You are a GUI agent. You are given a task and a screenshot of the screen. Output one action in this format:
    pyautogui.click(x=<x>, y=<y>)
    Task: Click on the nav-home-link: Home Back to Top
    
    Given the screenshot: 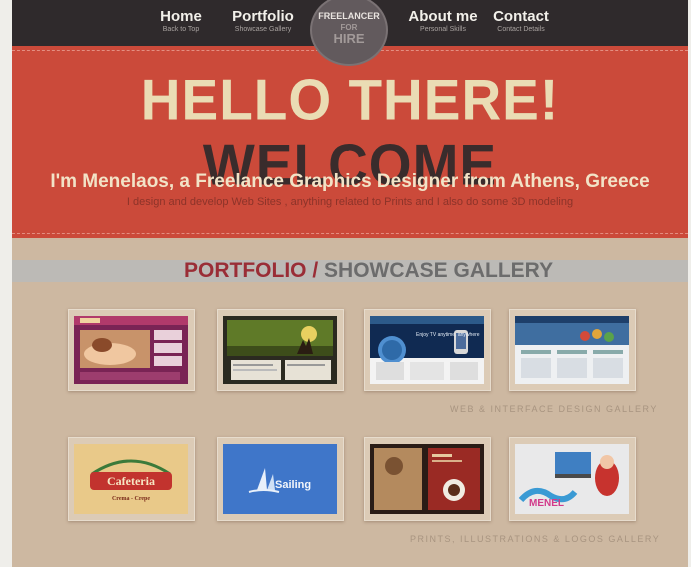 What is the action you would take?
    pyautogui.click(x=181, y=21)
    